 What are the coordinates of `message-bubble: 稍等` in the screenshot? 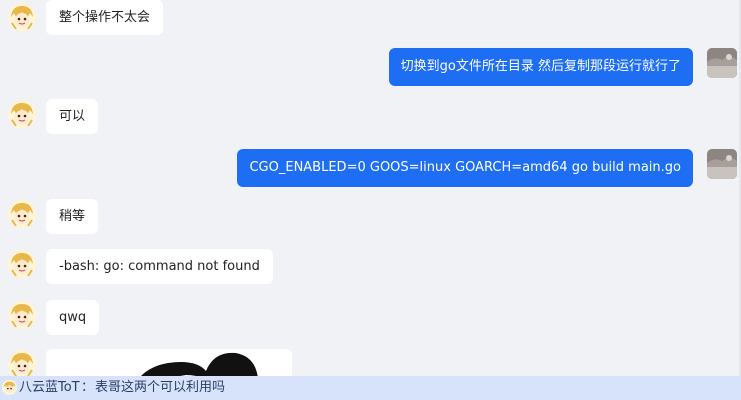 It's located at (72, 216).